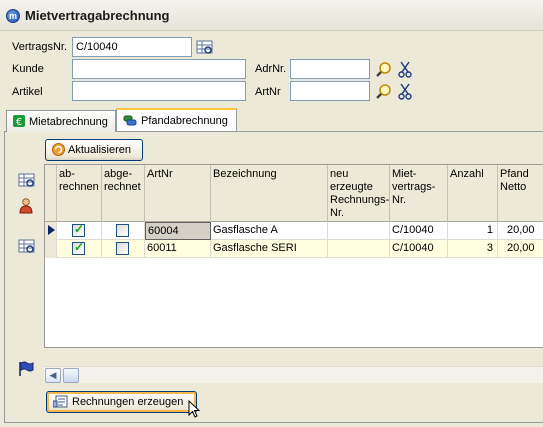 Image resolution: width=543 pixels, height=427 pixels. I want to click on create-invoices-label: Rechnungen erzeugen, so click(128, 402).